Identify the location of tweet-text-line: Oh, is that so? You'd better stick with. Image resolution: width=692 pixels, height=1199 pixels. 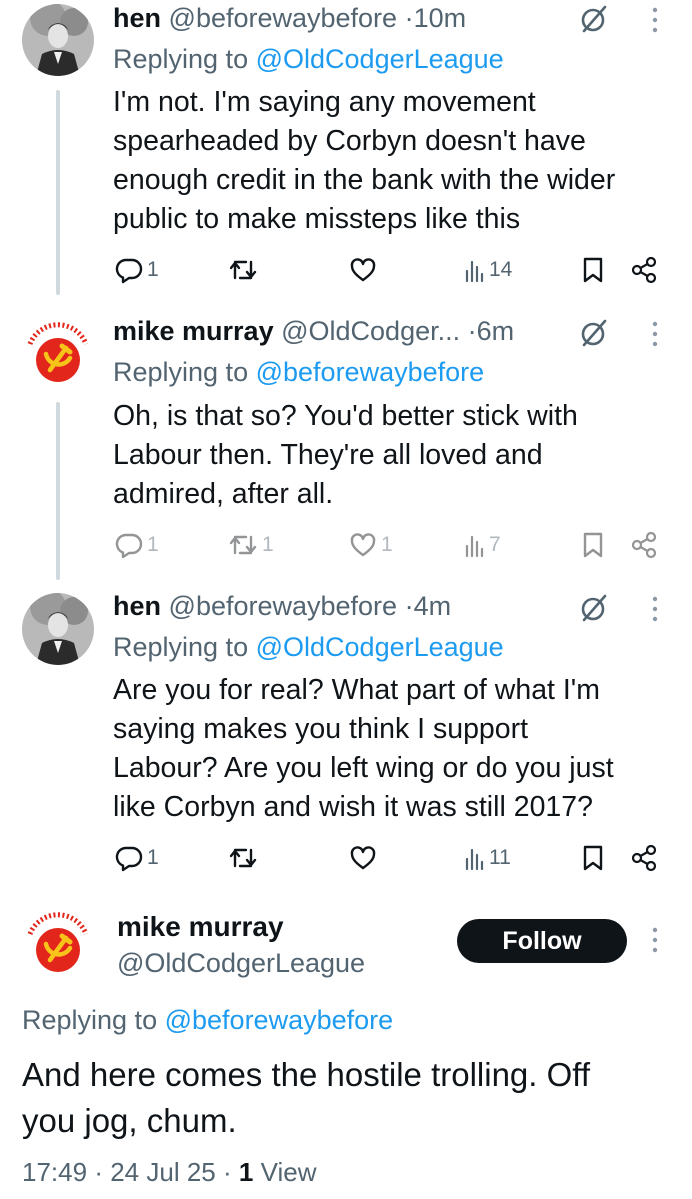
(345, 416).